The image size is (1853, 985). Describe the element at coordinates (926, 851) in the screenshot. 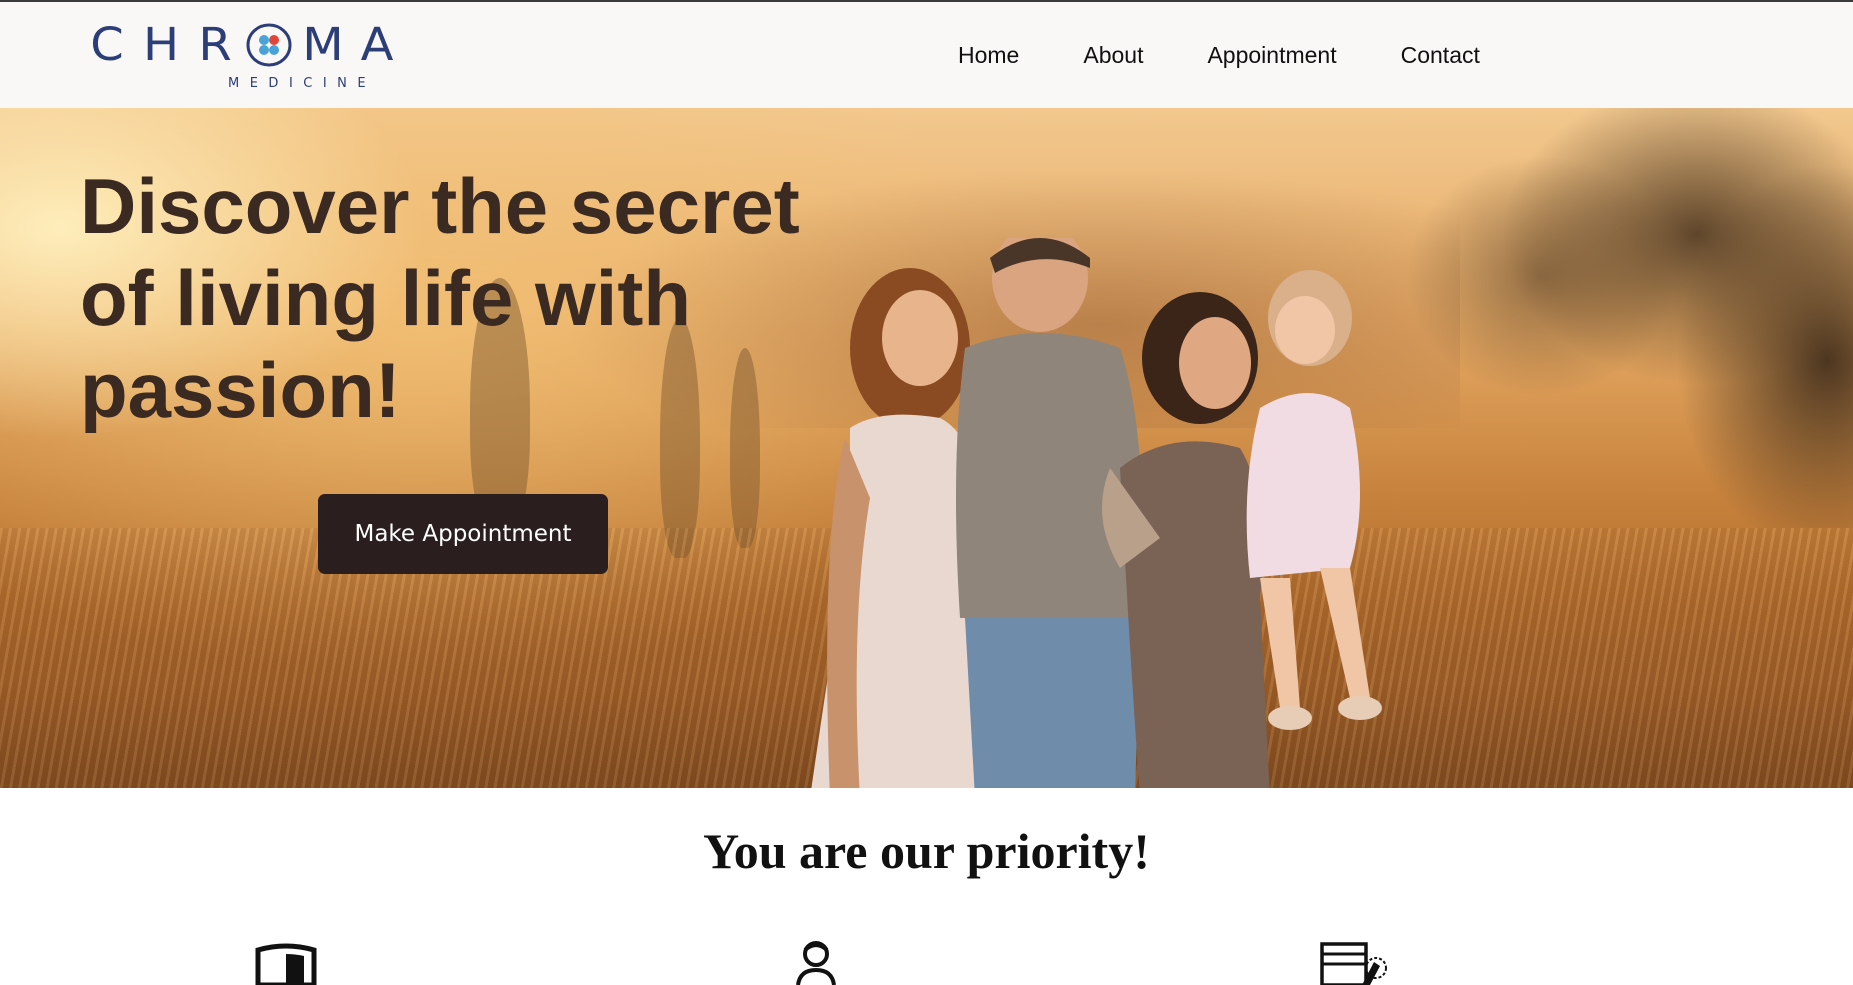

I see `priority-heading: You are our priority!` at that location.